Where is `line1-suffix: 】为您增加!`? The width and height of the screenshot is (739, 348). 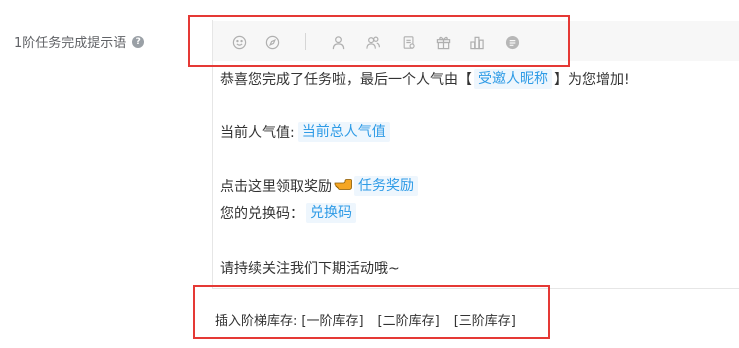 line1-suffix: 】为您增加! is located at coordinates (592, 80).